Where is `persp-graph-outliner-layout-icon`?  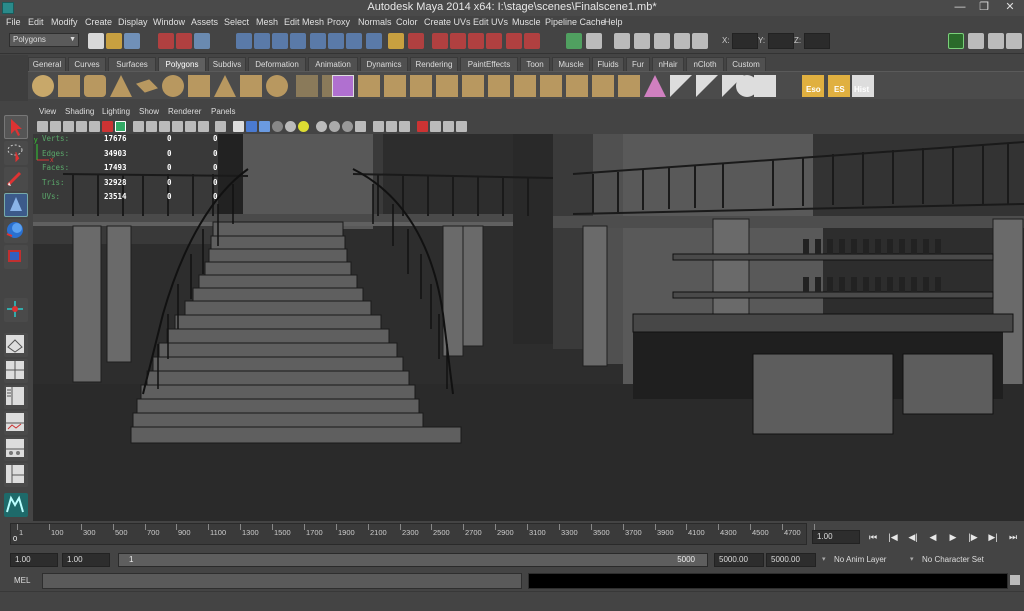
persp-graph-outliner-layout-icon is located at coordinates (16, 475).